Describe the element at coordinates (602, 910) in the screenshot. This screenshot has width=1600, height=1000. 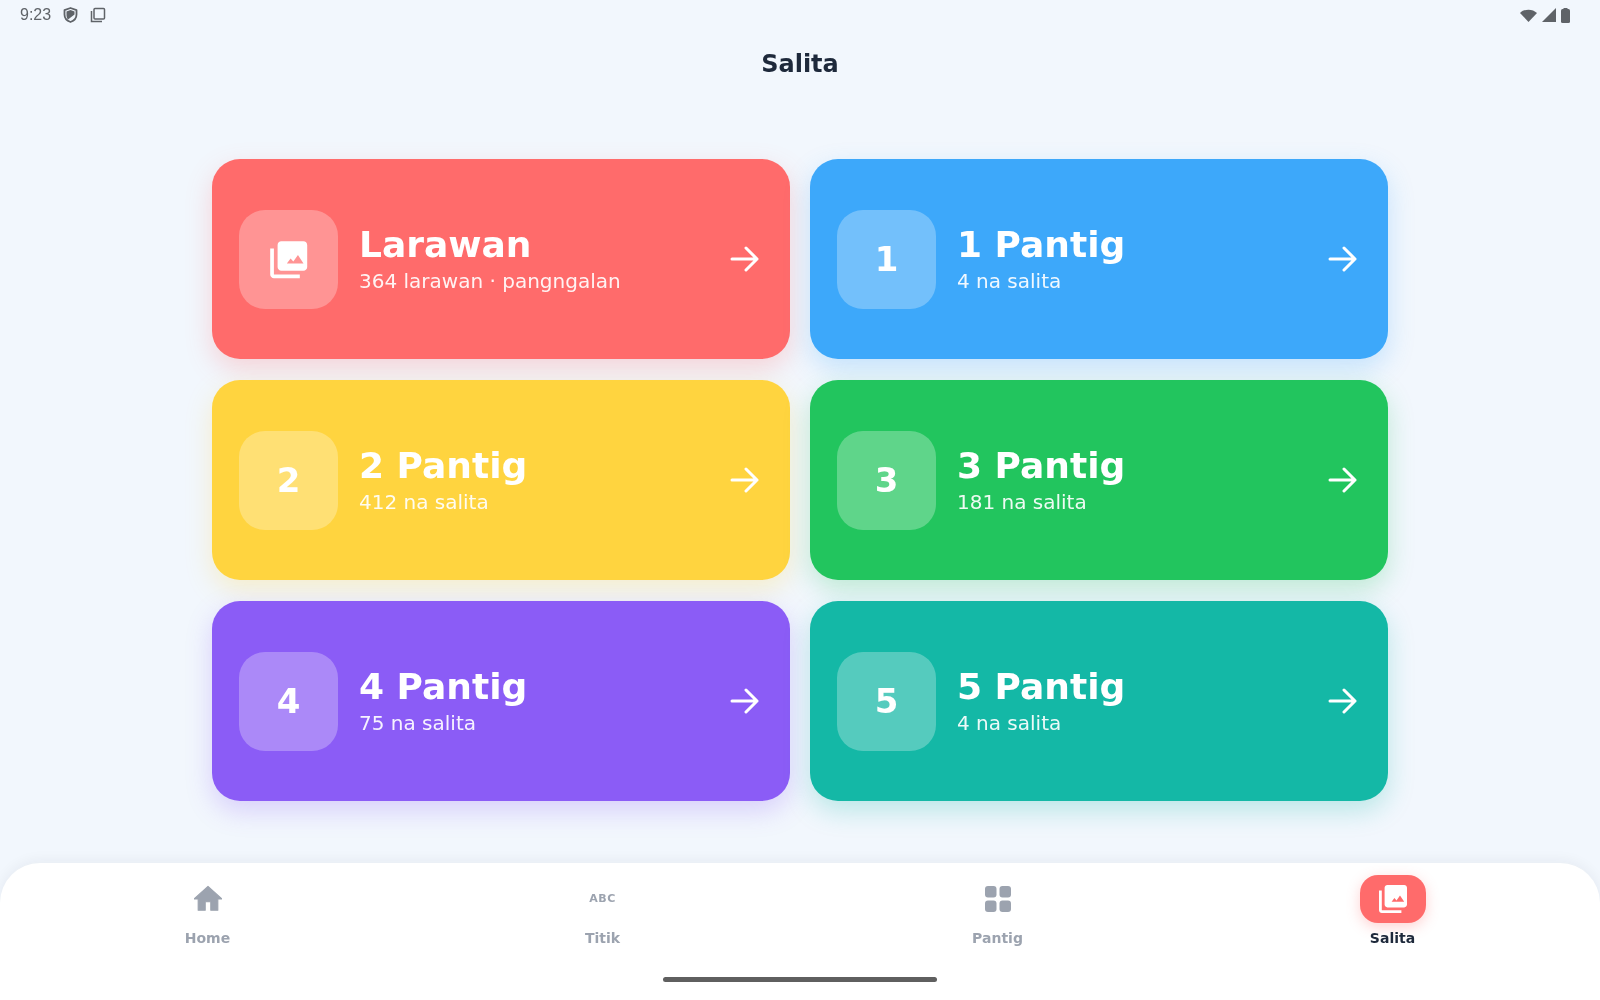
I see `nav-tab: ABC Titik` at that location.